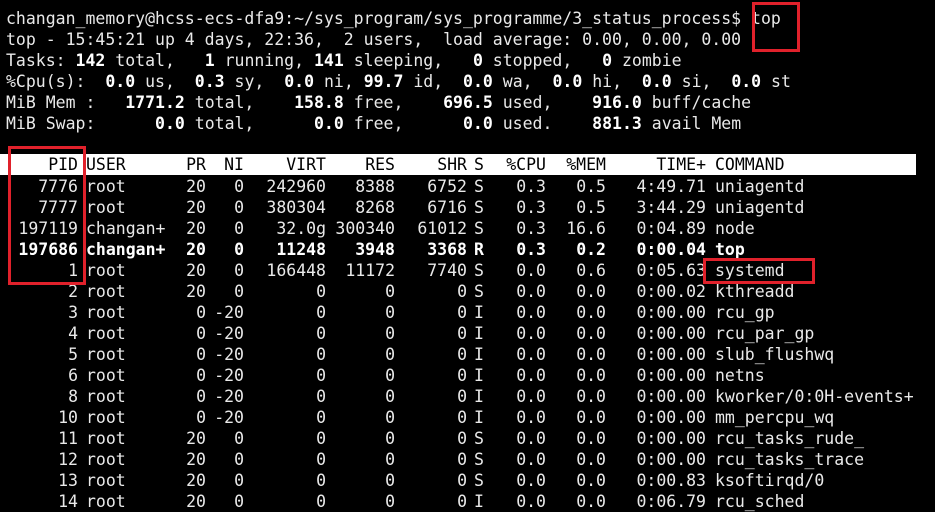 Image resolution: width=935 pixels, height=512 pixels. I want to click on cell-pid: 11, so click(68, 438).